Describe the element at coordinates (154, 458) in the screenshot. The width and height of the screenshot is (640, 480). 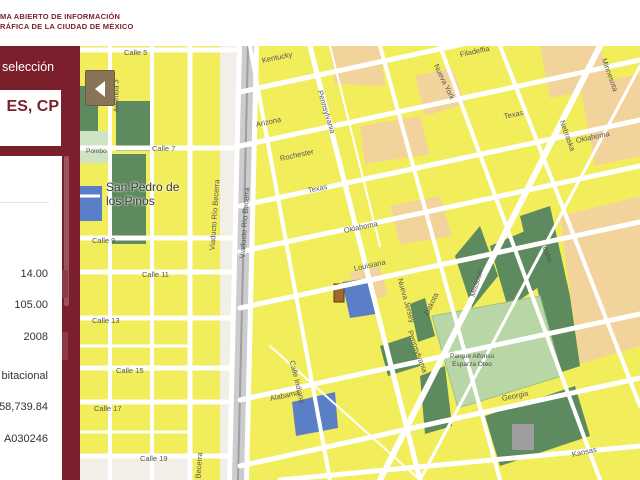
I see `street-label-calle19: Calle 19` at that location.